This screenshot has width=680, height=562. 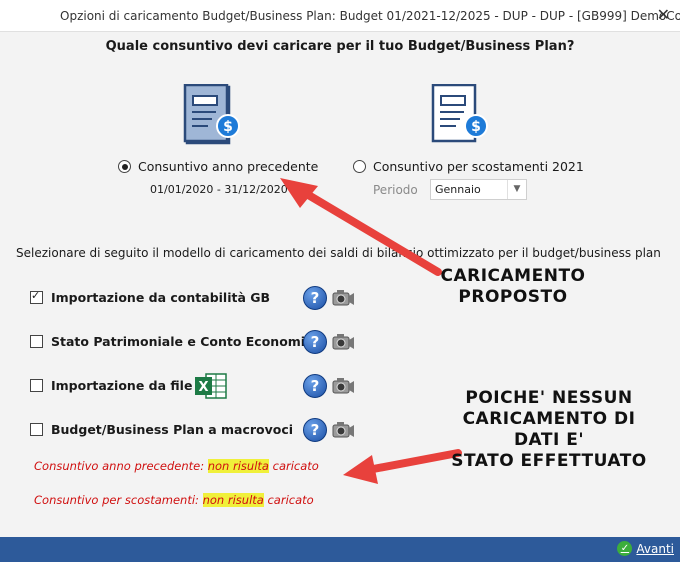 I want to click on annotation-line: POICHE' NESSUN, so click(x=549, y=398).